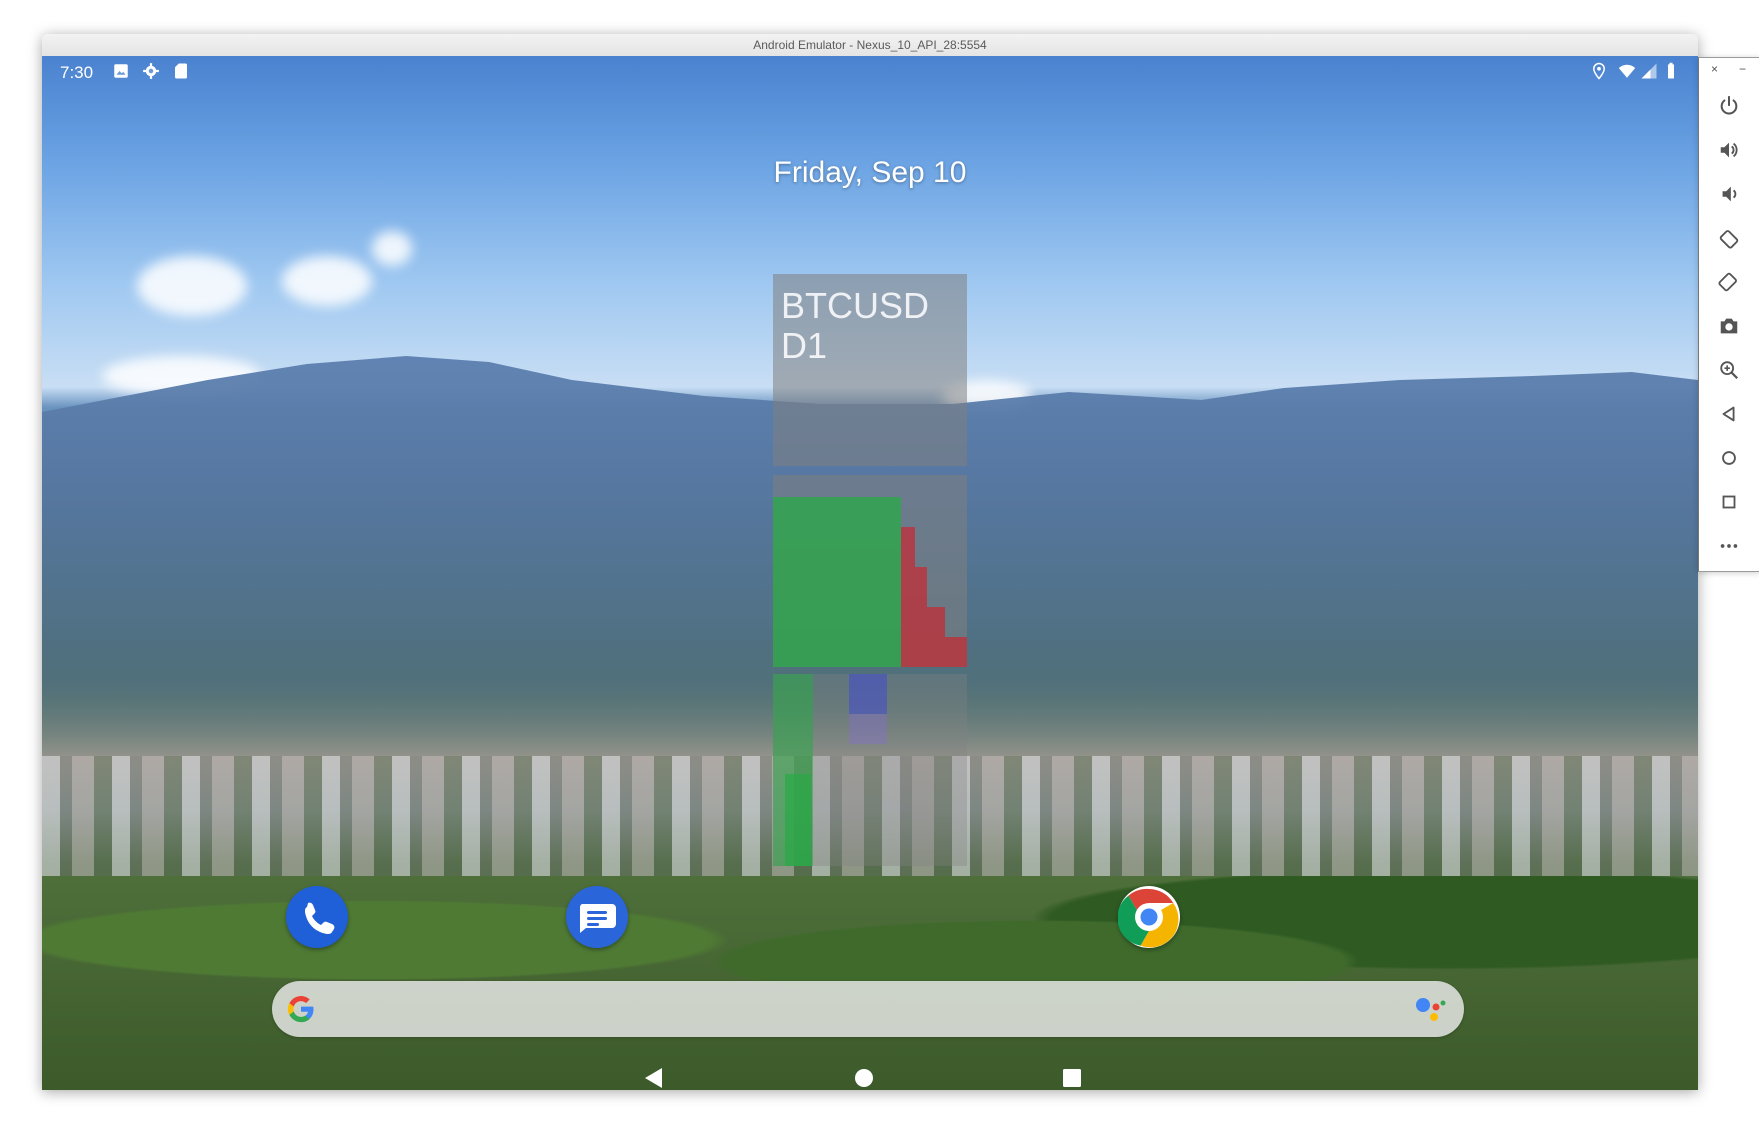 The image size is (1759, 1141). I want to click on volume-down-button, so click(1729, 194).